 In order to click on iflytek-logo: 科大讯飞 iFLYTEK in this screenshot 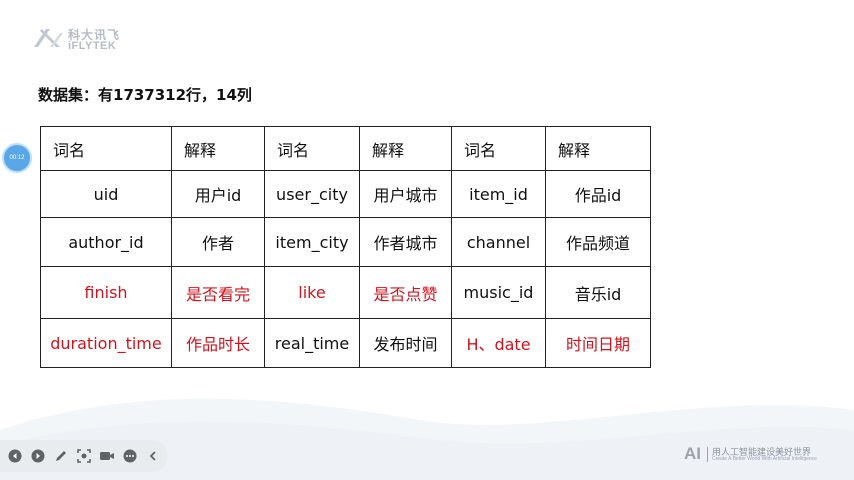, I will do `click(85, 40)`.